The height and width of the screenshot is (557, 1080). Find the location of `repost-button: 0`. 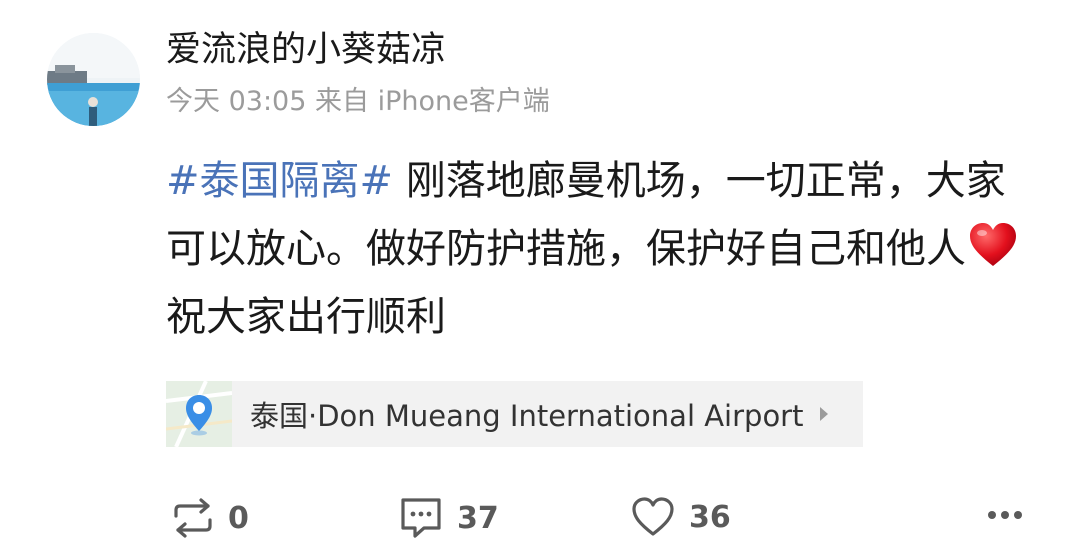

repost-button: 0 is located at coordinates (210, 518).